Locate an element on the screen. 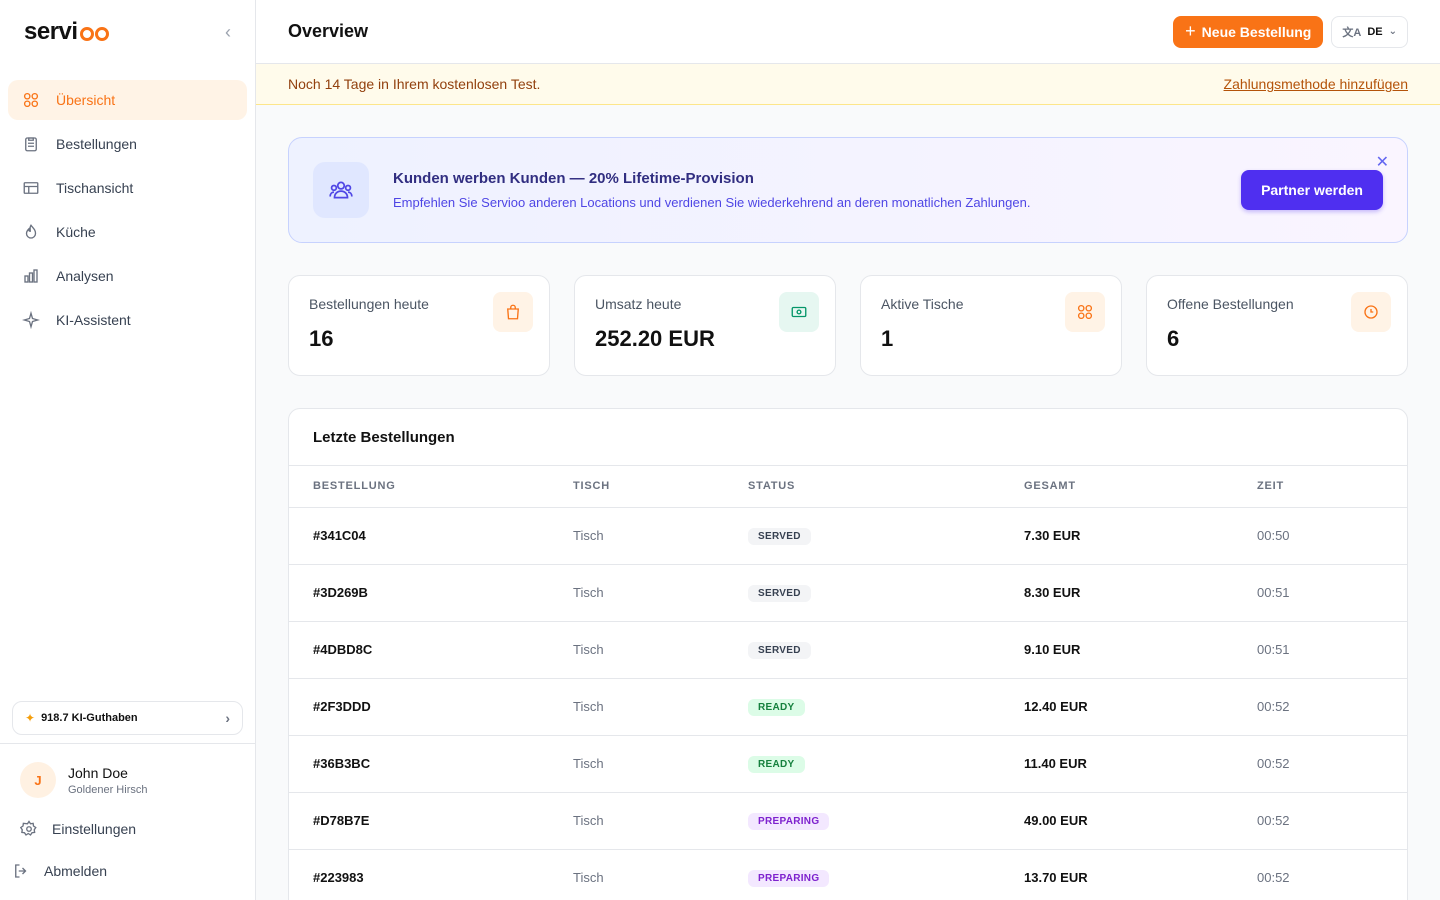 The height and width of the screenshot is (900, 1440). column-header: STATUS is located at coordinates (886, 487).